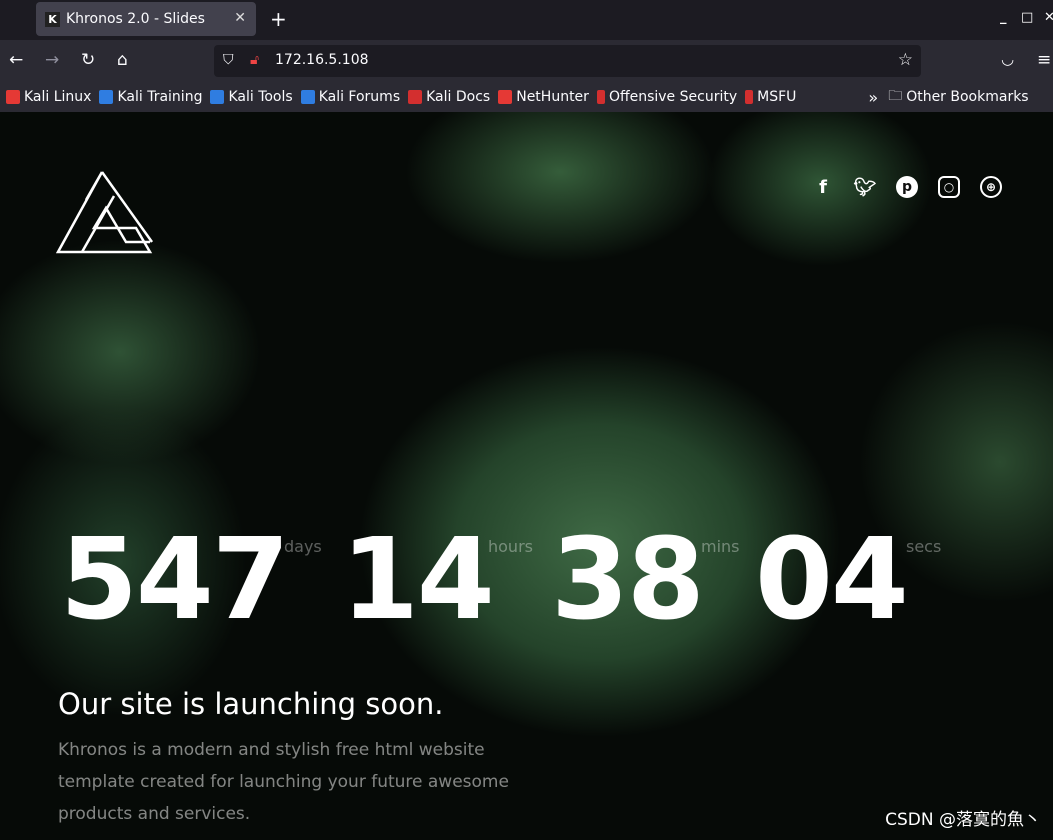 Image resolution: width=1053 pixels, height=840 pixels. I want to click on tab-khronos: K Khronos 2.0 - Slides ✕, so click(146, 19).